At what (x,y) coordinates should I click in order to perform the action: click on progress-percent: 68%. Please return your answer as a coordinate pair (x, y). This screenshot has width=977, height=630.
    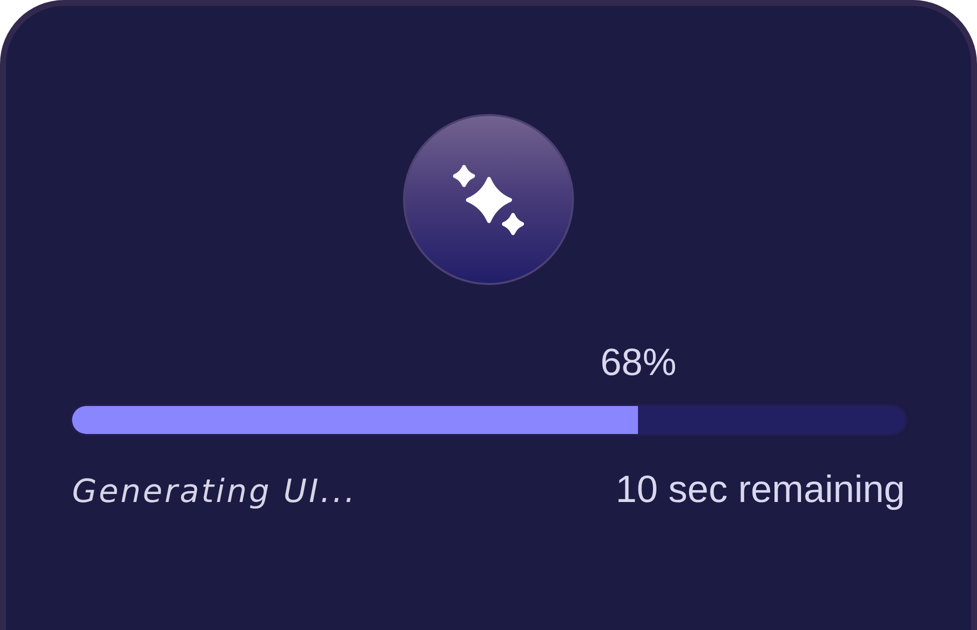
    Looking at the image, I should click on (638, 363).